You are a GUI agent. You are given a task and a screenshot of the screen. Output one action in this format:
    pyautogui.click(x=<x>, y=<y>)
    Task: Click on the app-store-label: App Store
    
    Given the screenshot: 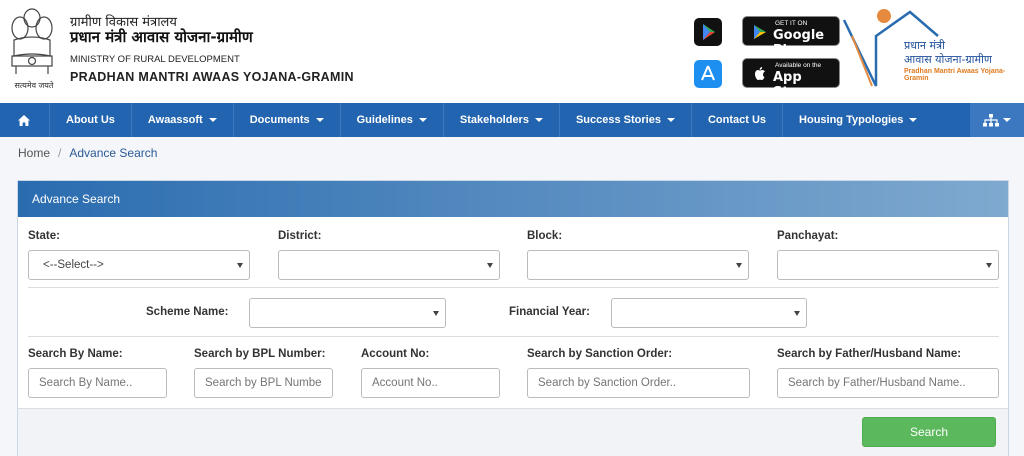 What is the action you would take?
    pyautogui.click(x=793, y=85)
    